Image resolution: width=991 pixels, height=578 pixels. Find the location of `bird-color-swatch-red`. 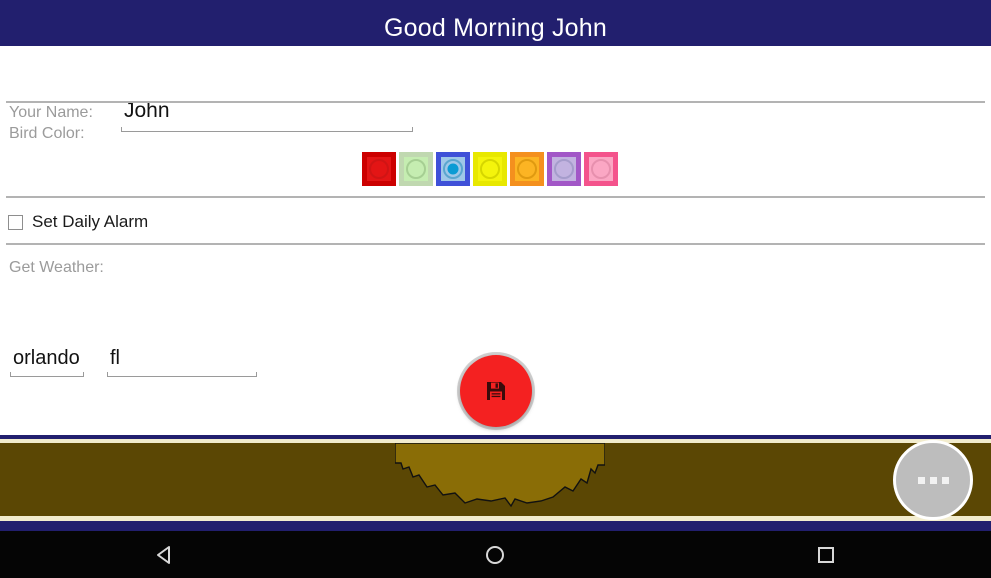

bird-color-swatch-red is located at coordinates (379, 169).